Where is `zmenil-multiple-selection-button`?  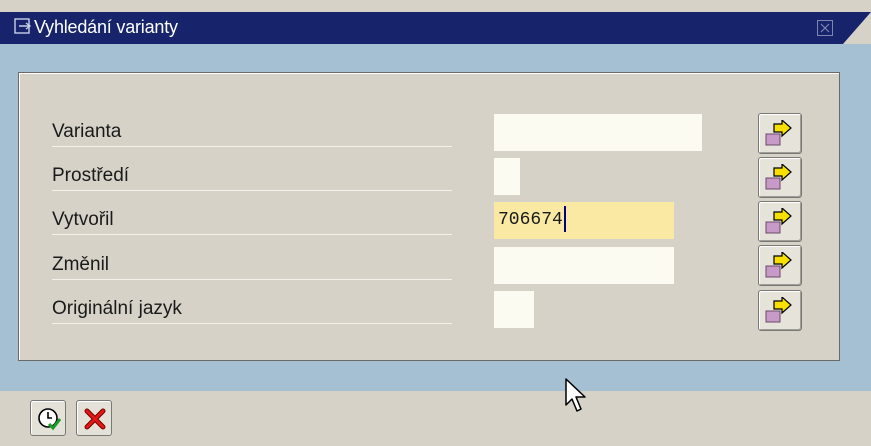 zmenil-multiple-selection-button is located at coordinates (780, 265).